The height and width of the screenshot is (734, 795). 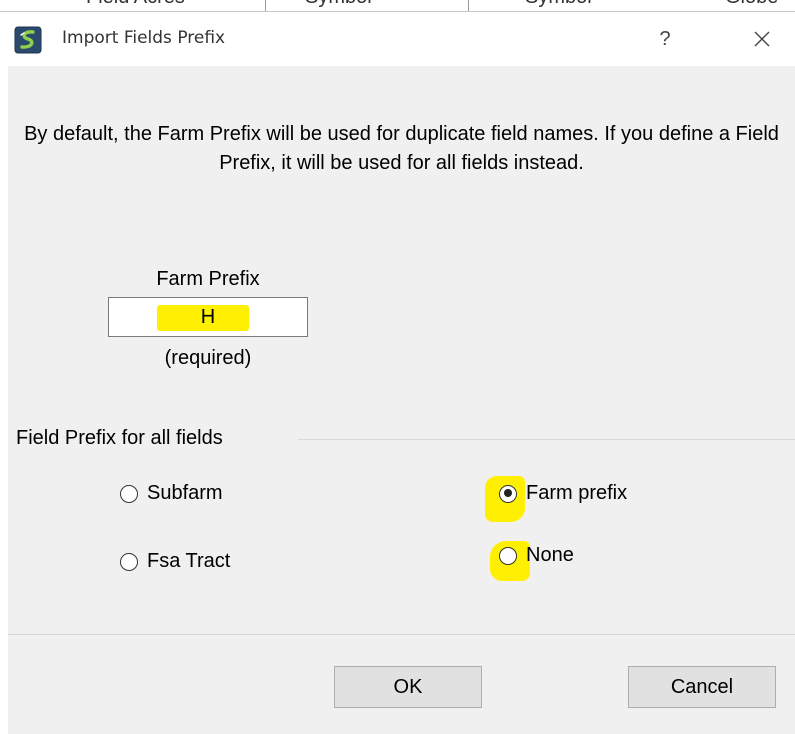 I want to click on radio-subfarm-label: Subfarm, so click(x=185, y=493).